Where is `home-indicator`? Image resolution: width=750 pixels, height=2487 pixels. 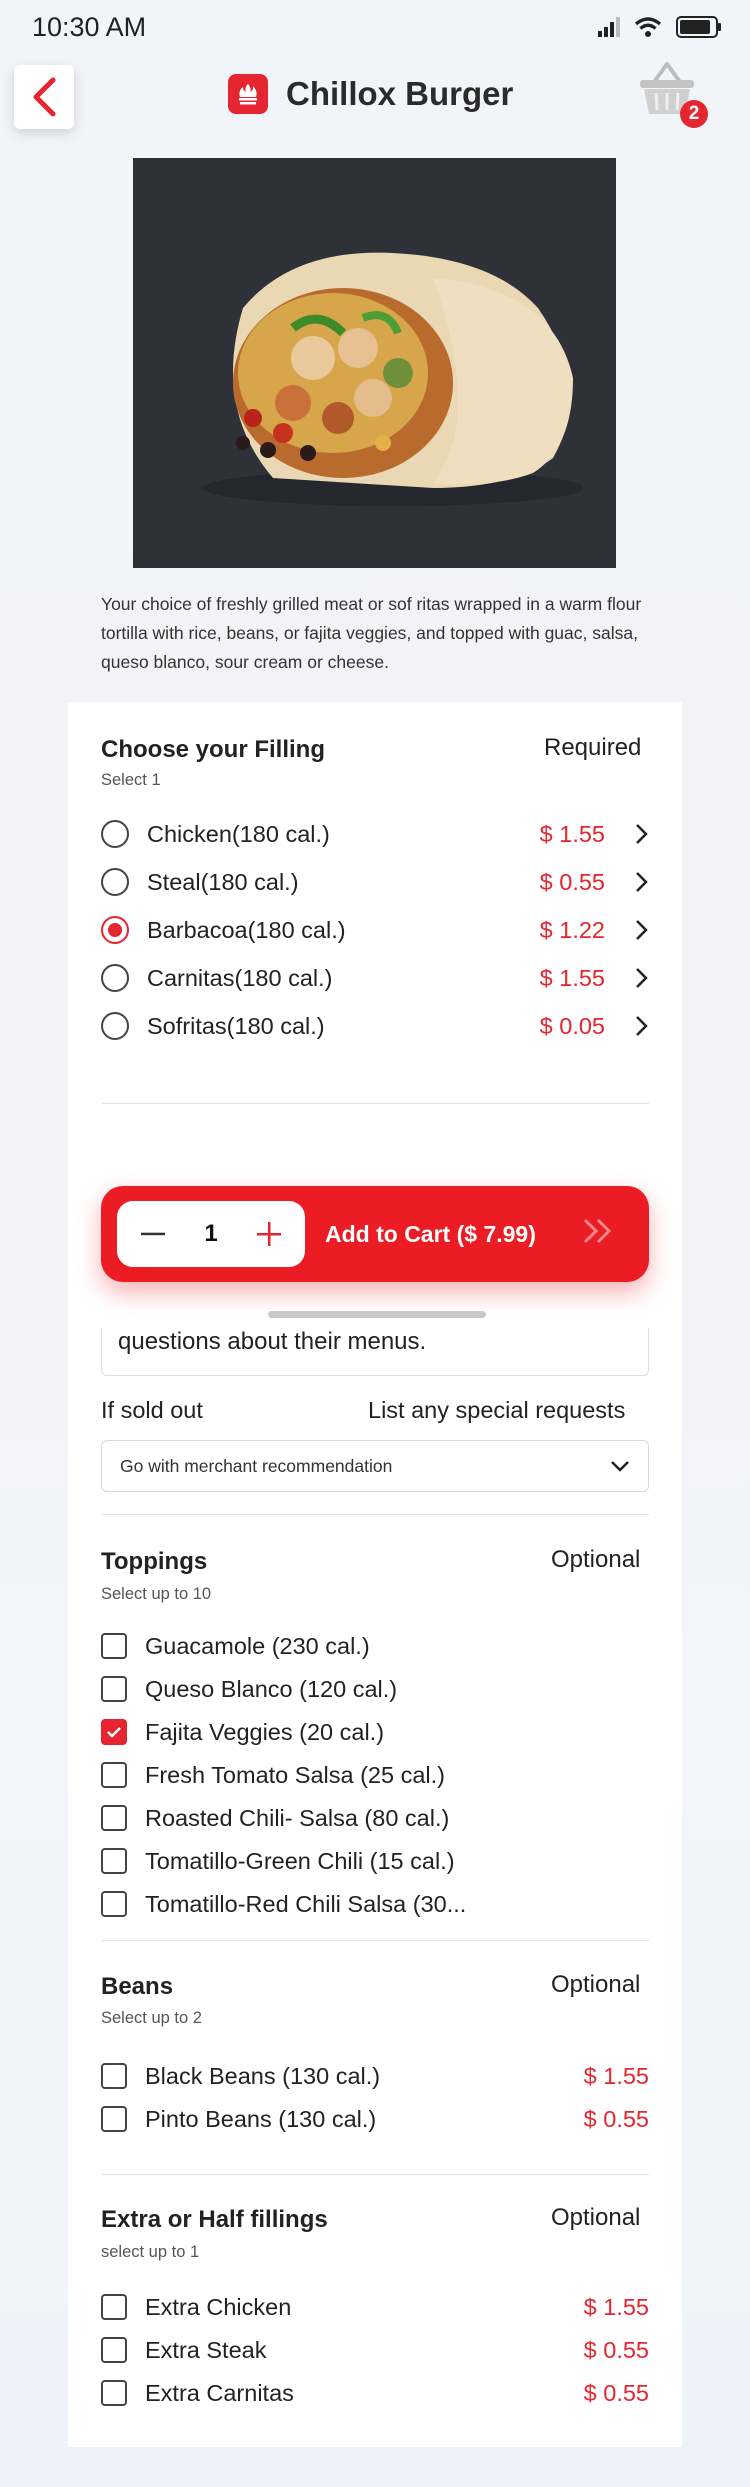 home-indicator is located at coordinates (377, 1314).